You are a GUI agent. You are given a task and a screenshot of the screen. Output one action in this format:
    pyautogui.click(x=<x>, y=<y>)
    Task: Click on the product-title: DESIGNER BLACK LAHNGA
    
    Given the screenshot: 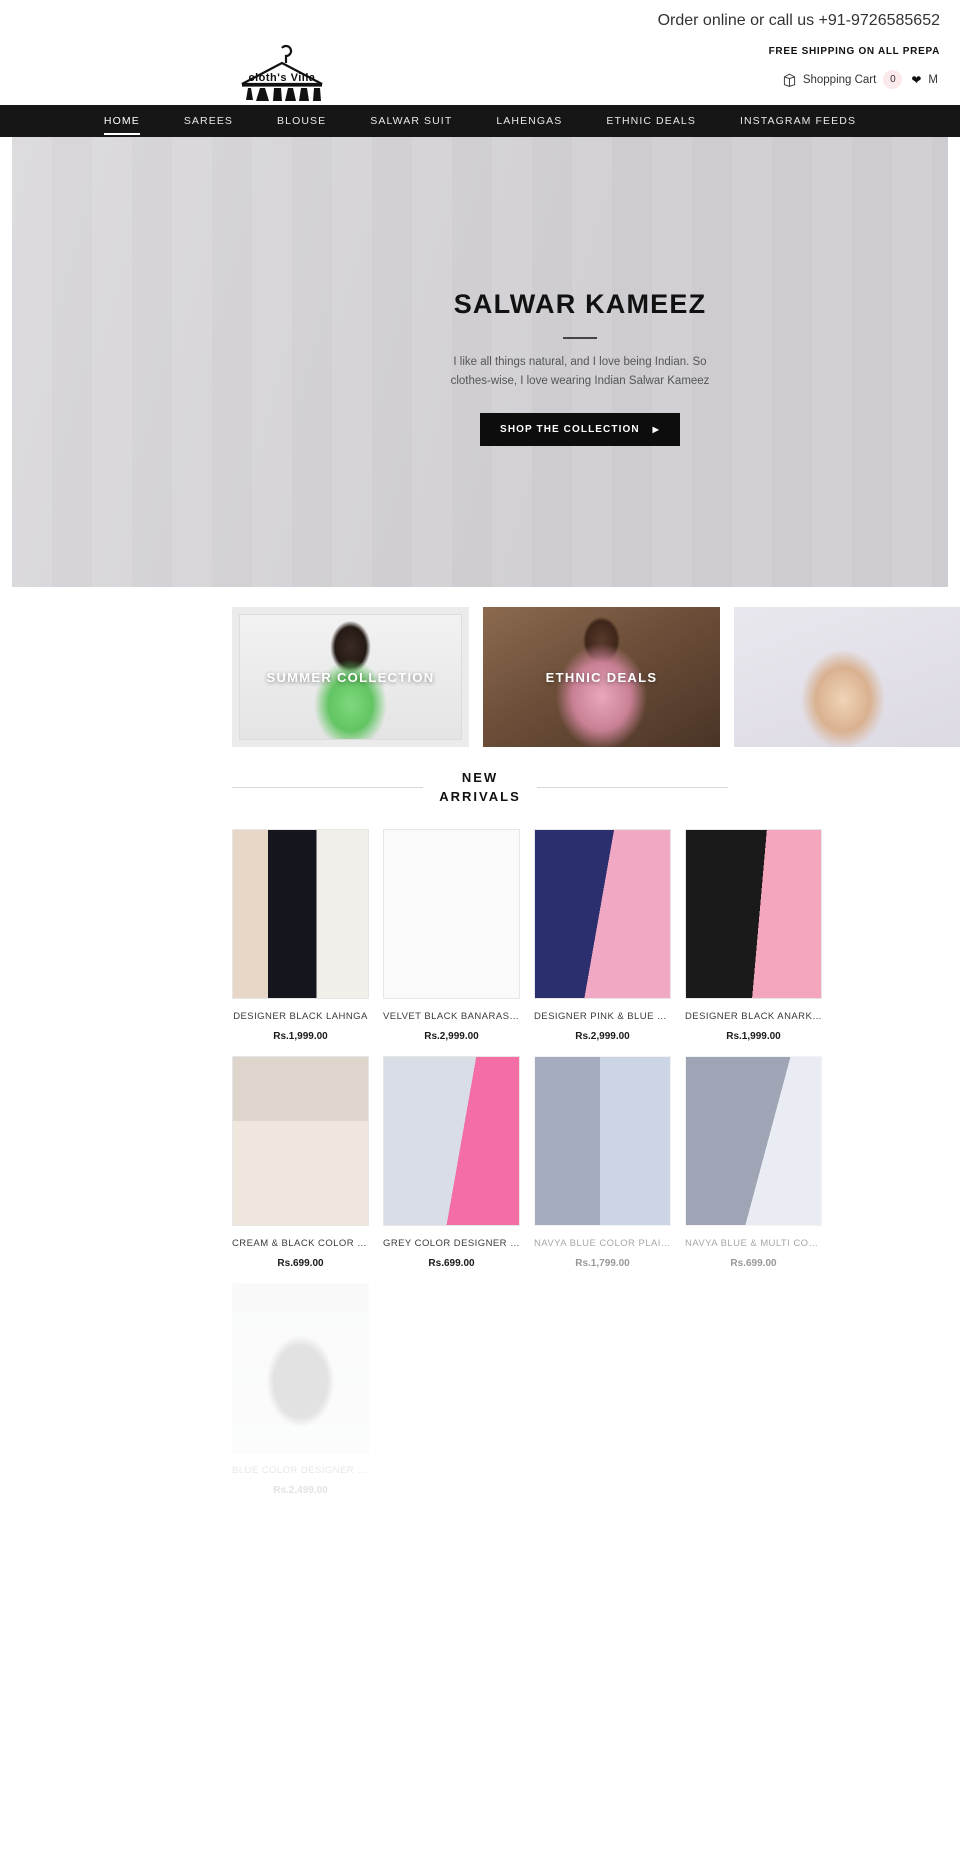 What is the action you would take?
    pyautogui.click(x=300, y=1016)
    